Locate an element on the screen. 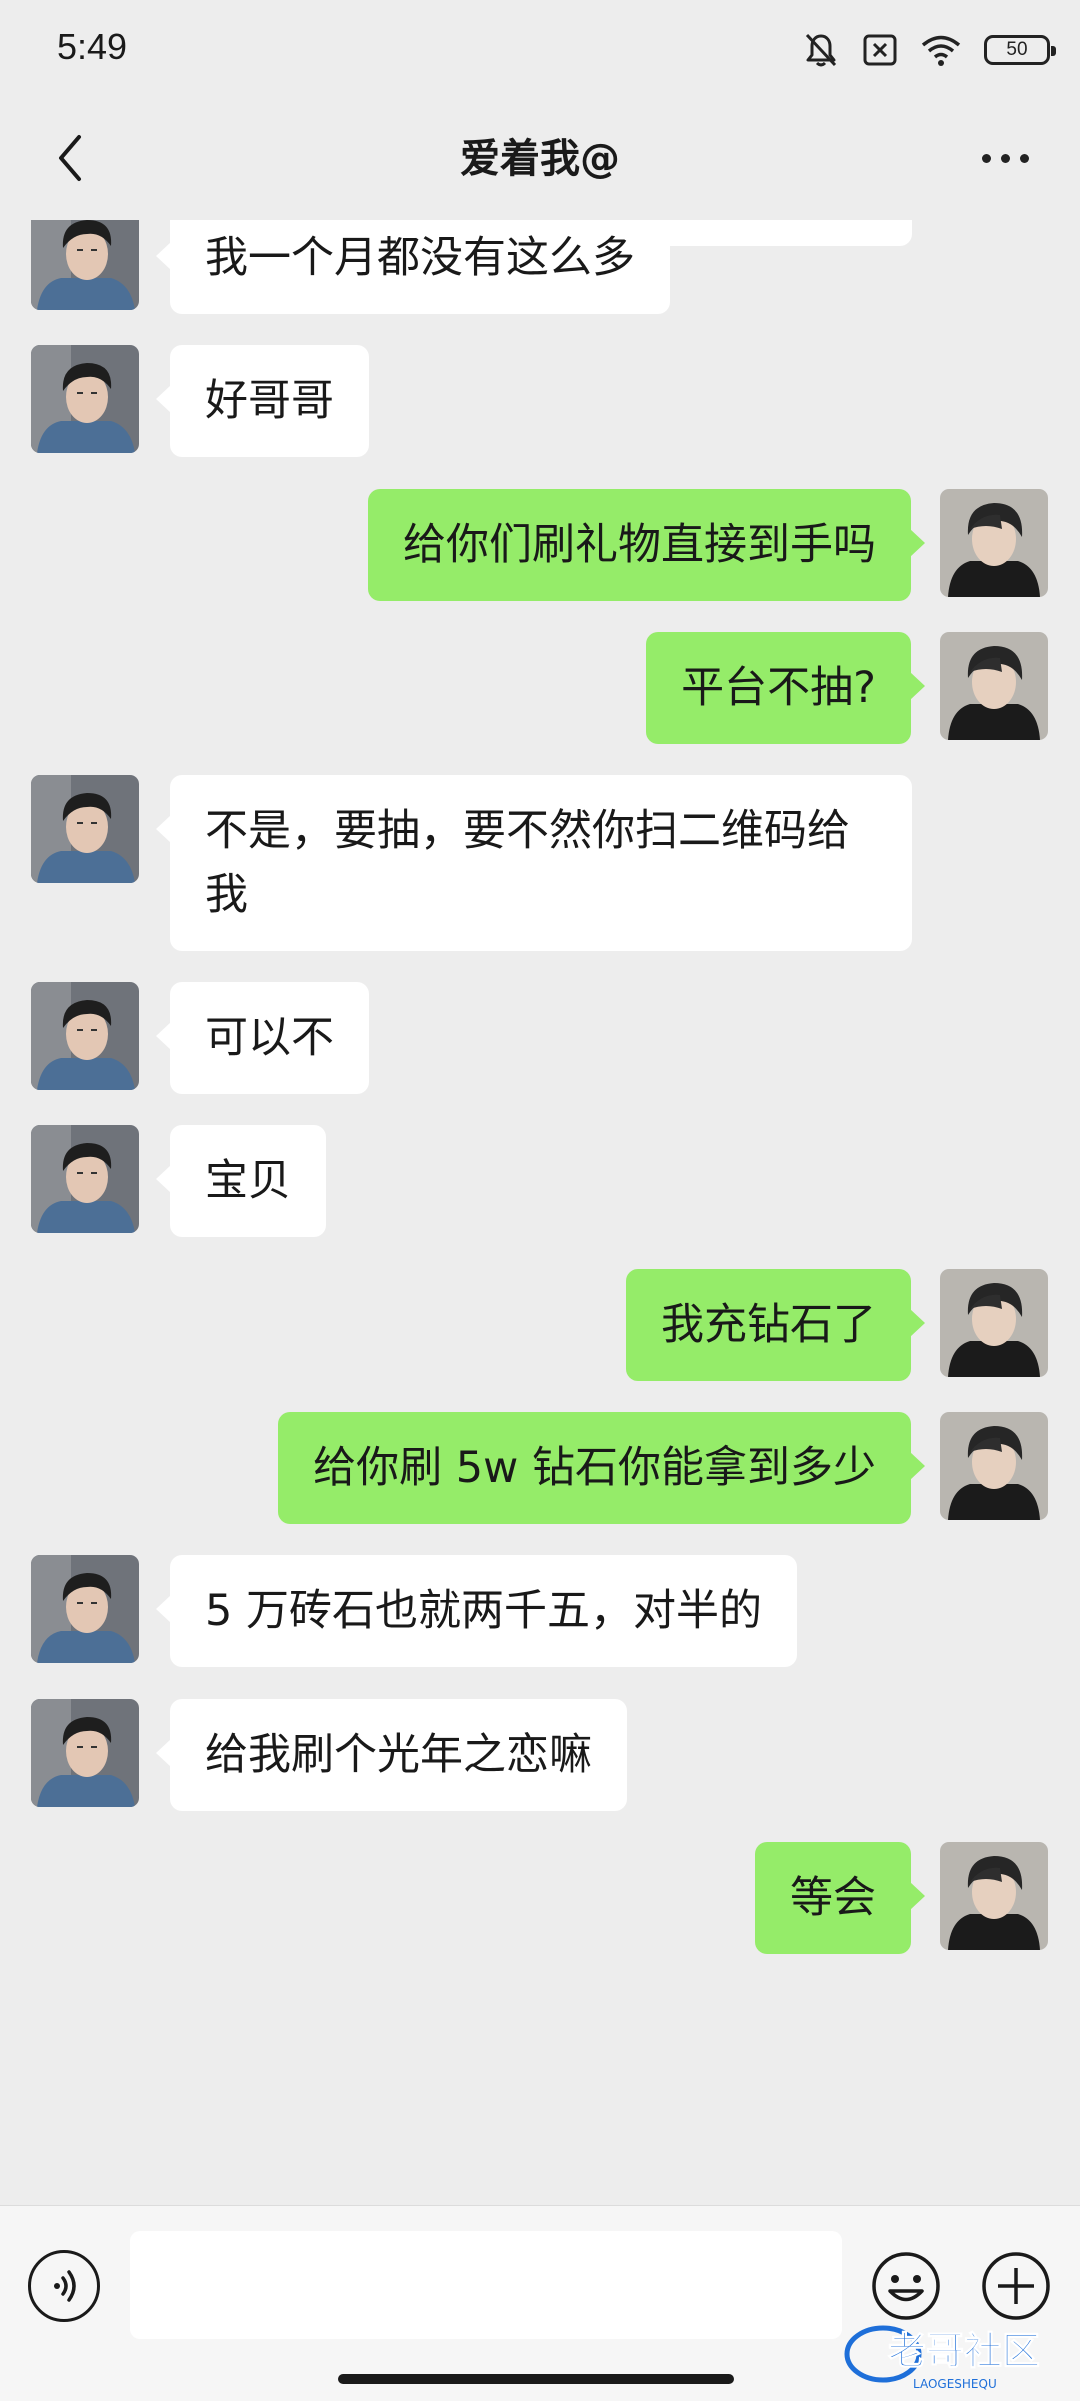  sent-message-row: 给你们刷礼物直接到手吗 is located at coordinates (540, 545).